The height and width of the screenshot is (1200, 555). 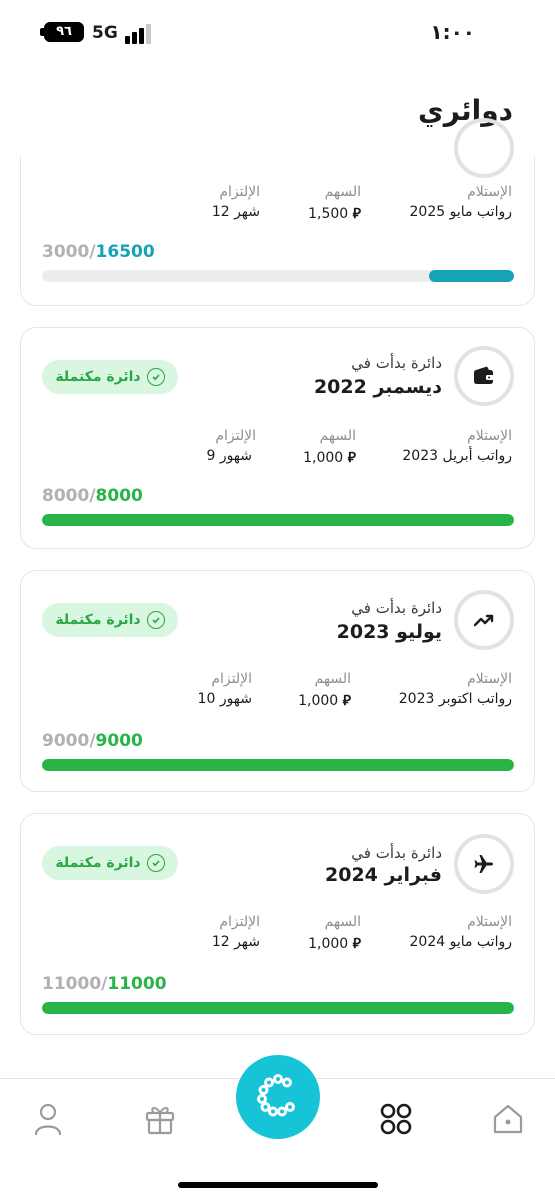 I want to click on profile-icon, so click(x=48, y=1119).